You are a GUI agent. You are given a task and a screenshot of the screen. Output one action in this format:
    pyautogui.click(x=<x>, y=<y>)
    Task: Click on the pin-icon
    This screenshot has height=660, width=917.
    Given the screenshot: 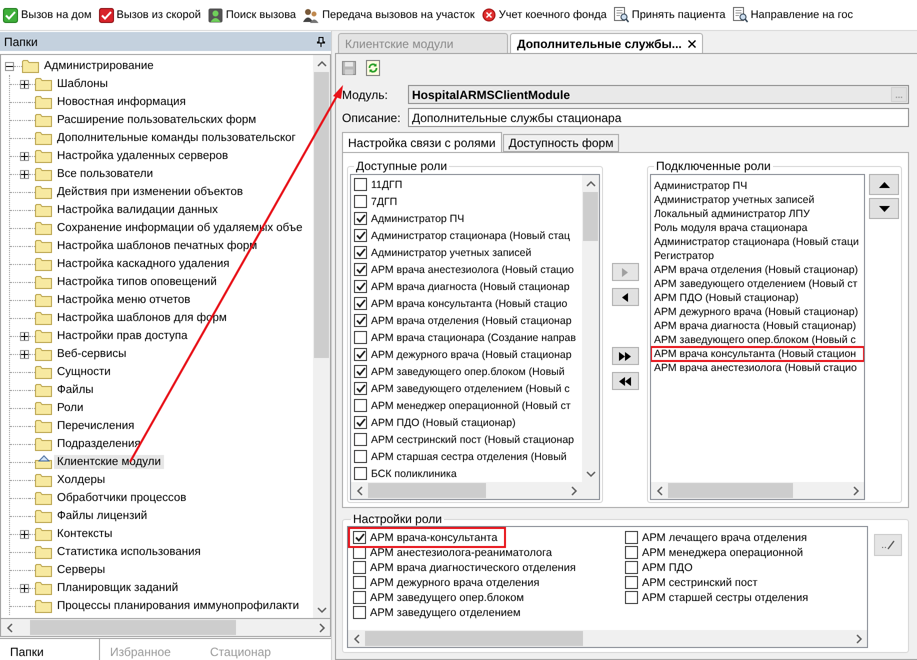 What is the action you would take?
    pyautogui.click(x=321, y=41)
    